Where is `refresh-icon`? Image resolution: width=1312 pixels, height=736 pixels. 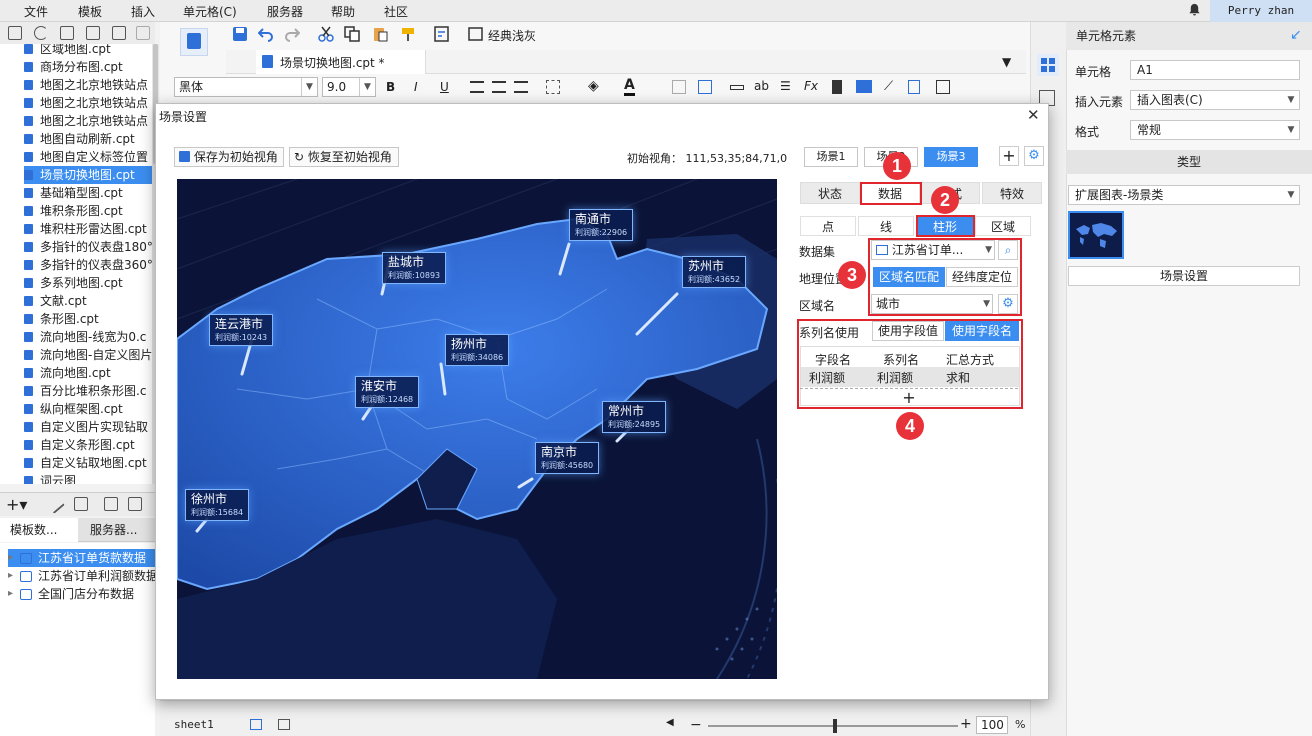
refresh-icon is located at coordinates (41, 33).